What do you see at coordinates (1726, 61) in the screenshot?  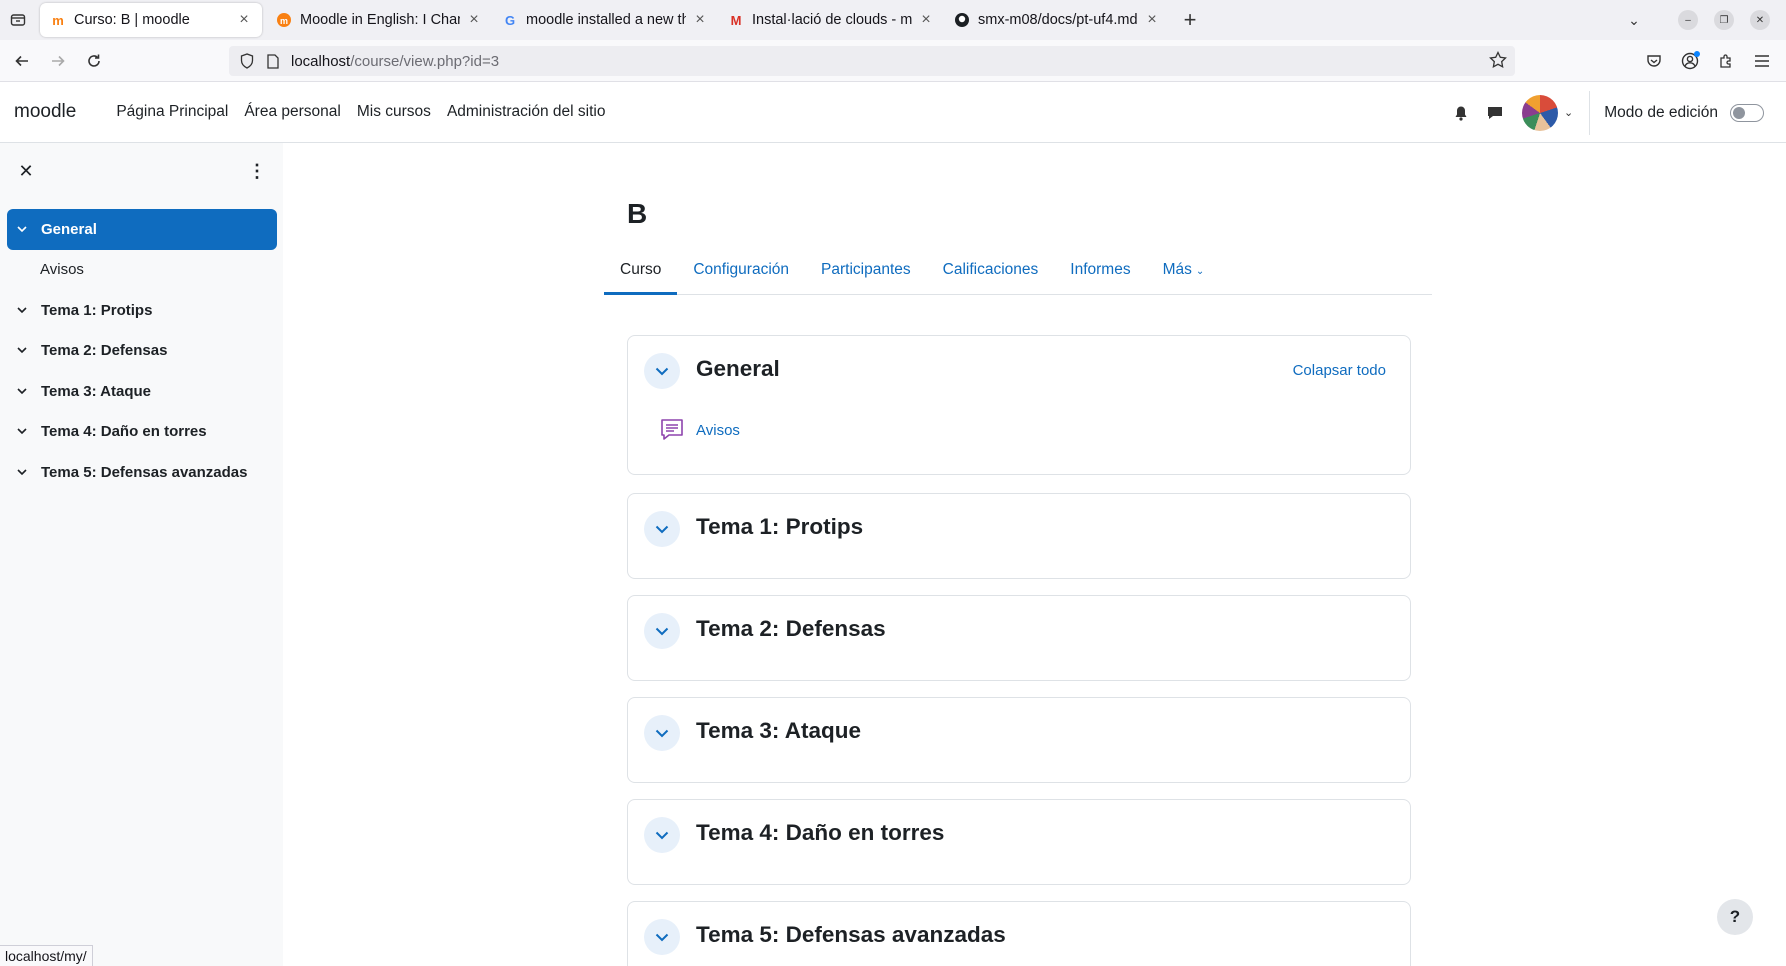 I see `extensions-icon` at bounding box center [1726, 61].